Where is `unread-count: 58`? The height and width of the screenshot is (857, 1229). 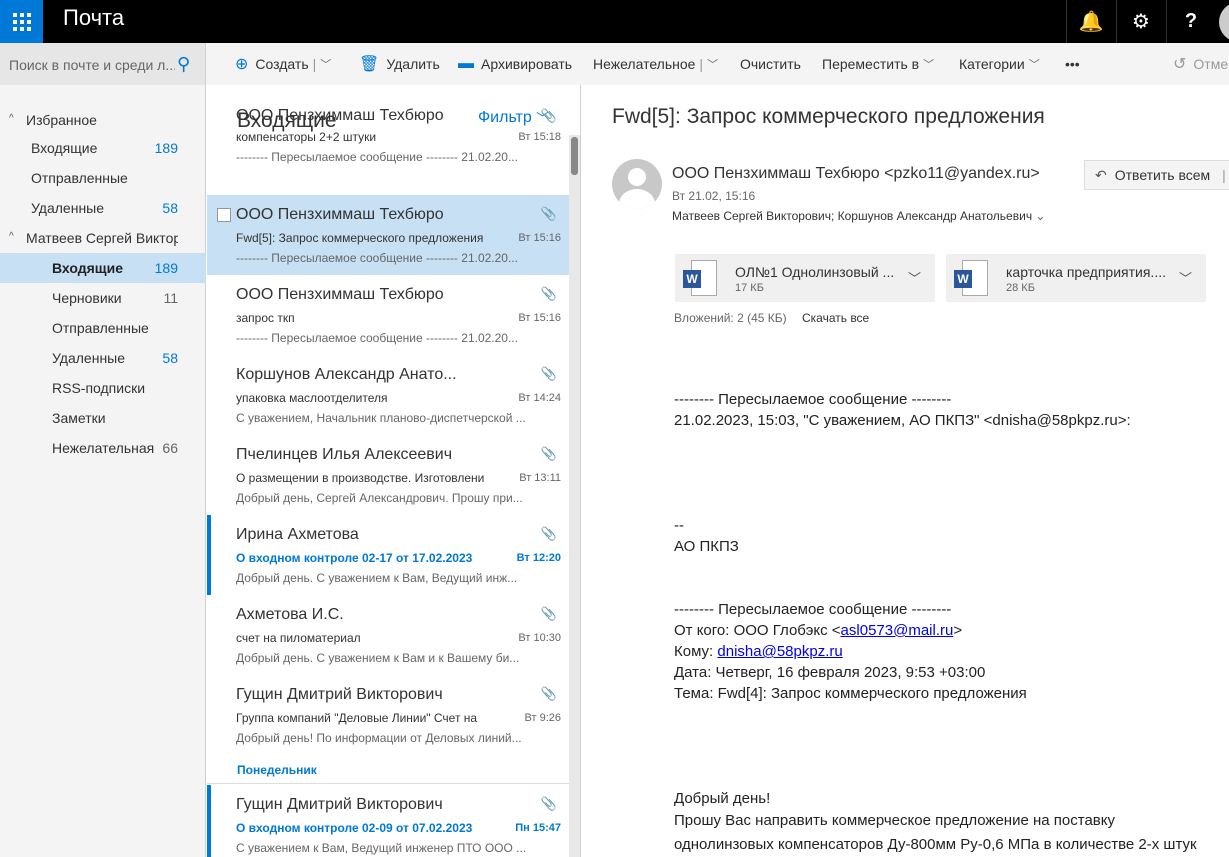 unread-count: 58 is located at coordinates (170, 358).